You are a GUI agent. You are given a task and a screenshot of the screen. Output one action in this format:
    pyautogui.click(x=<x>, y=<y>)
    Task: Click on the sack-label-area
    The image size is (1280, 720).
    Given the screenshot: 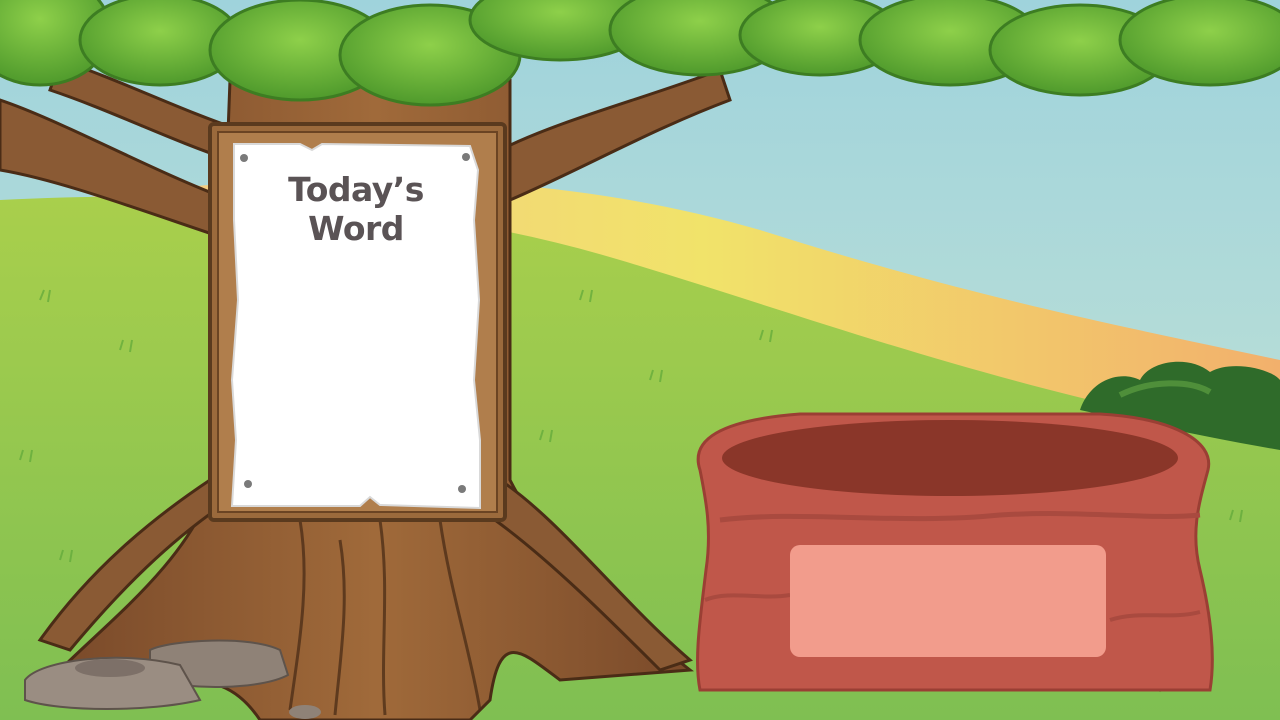 What is the action you would take?
    pyautogui.click(x=948, y=601)
    